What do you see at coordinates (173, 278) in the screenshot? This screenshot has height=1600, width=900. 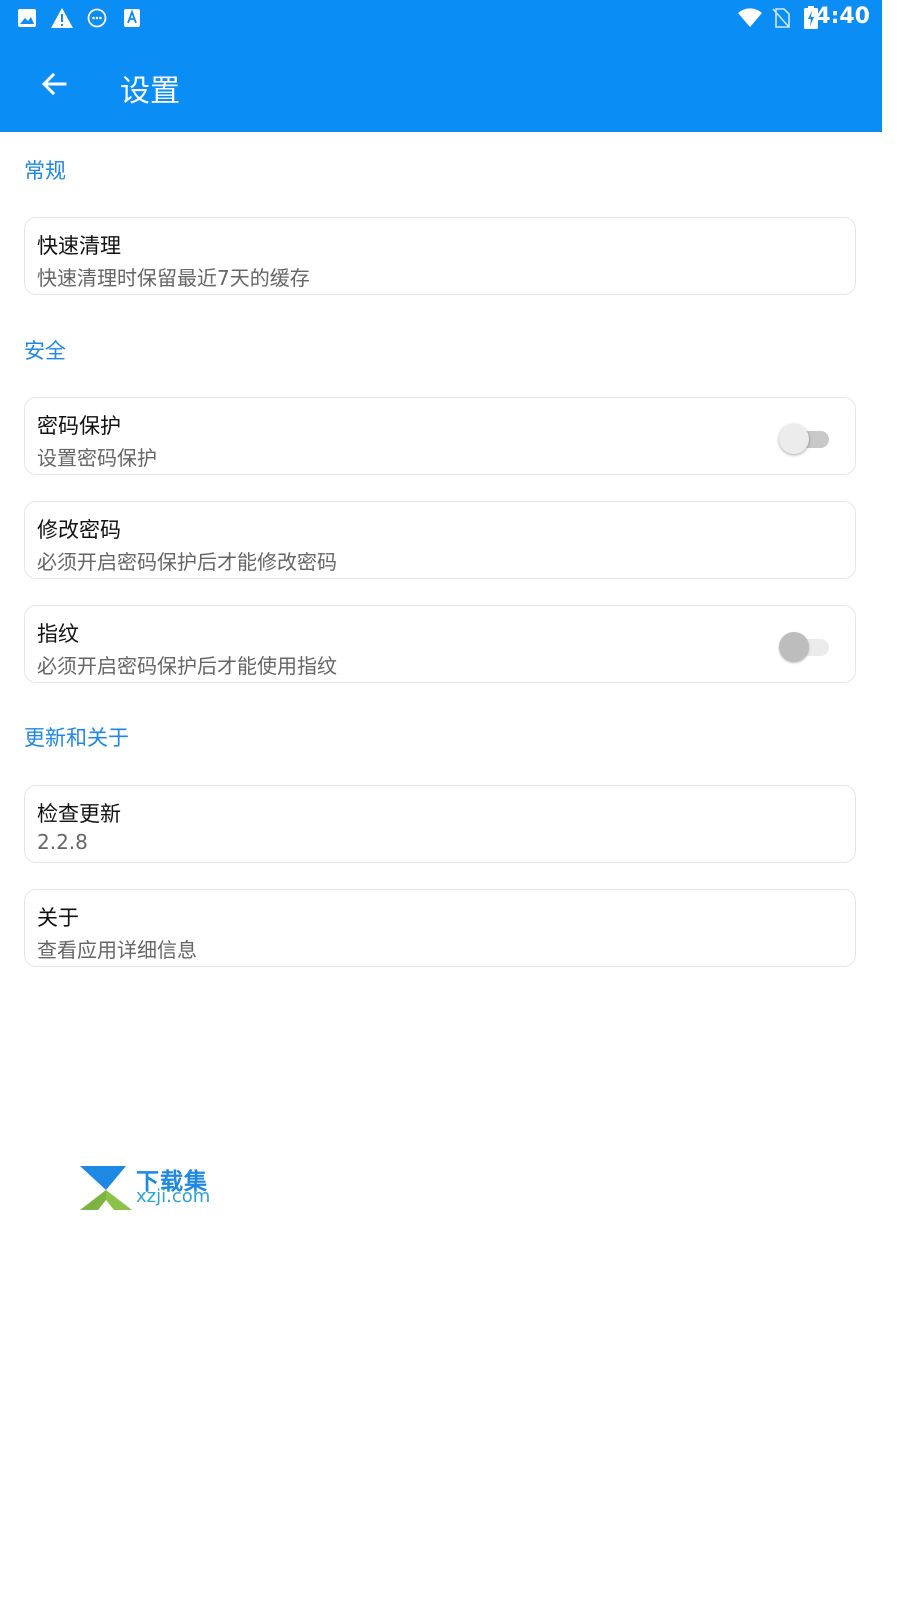 I see `setting-subtitle: 快速清理时保留最近7天的缓存` at bounding box center [173, 278].